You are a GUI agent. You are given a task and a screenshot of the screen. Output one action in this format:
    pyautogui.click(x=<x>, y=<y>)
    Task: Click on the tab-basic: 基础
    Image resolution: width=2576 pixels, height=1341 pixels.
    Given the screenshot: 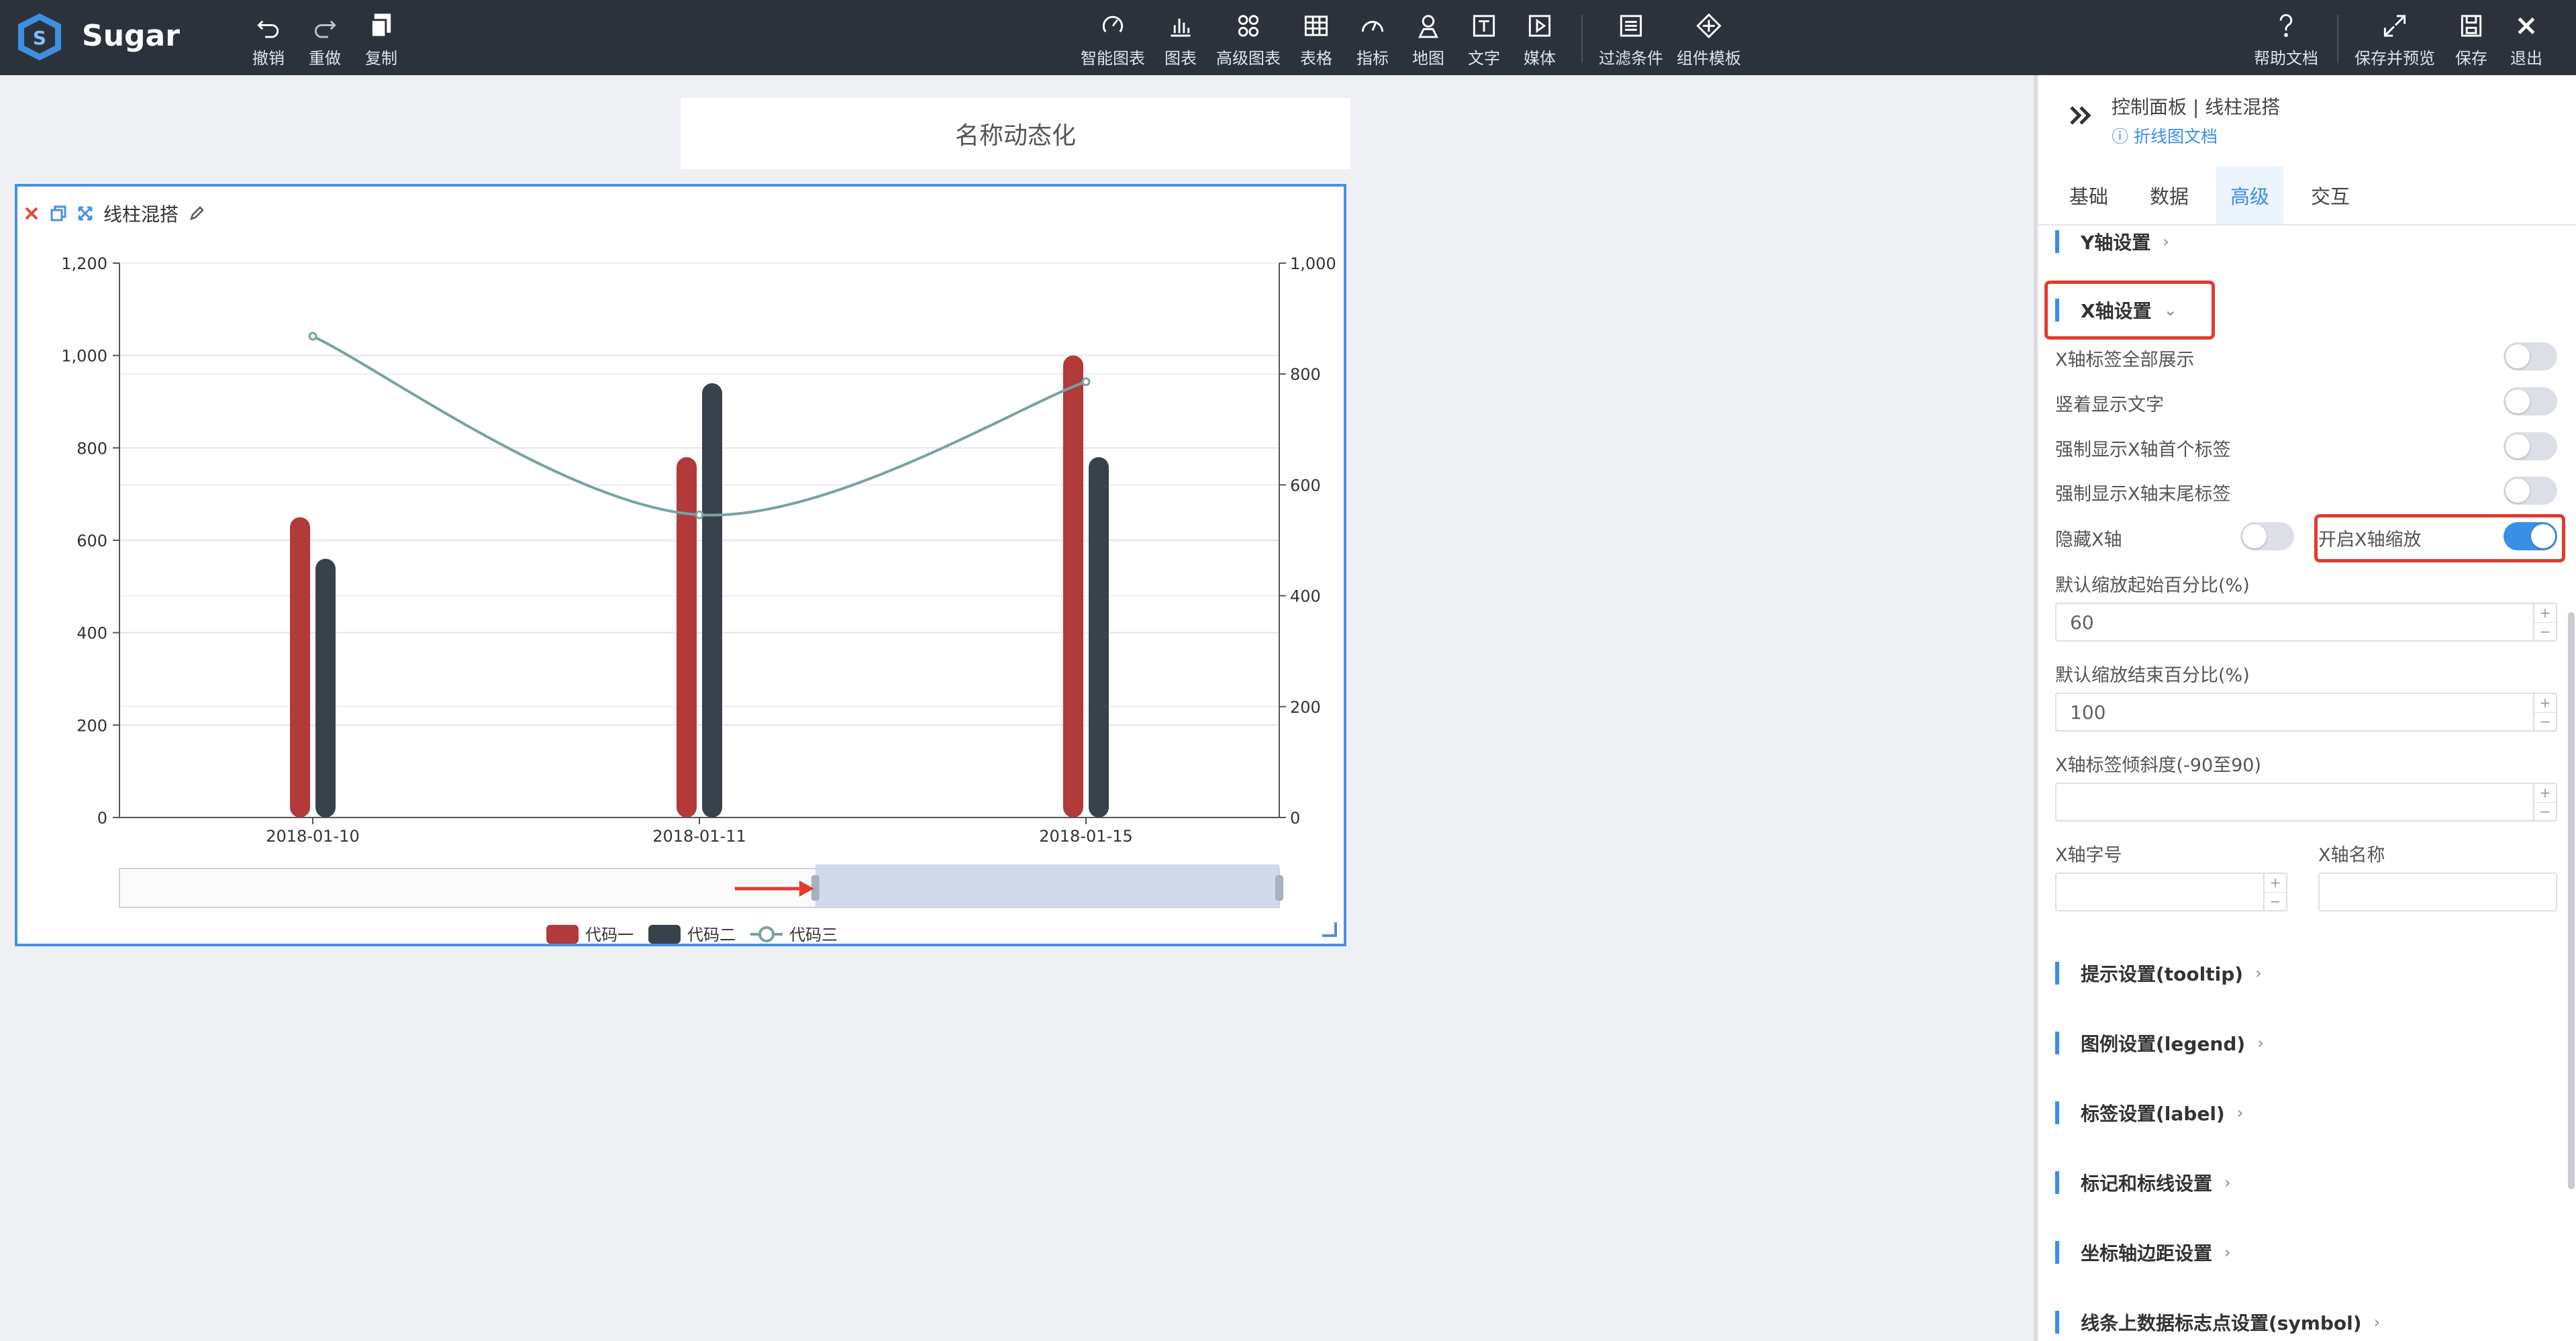 What is the action you would take?
    pyautogui.click(x=2088, y=195)
    